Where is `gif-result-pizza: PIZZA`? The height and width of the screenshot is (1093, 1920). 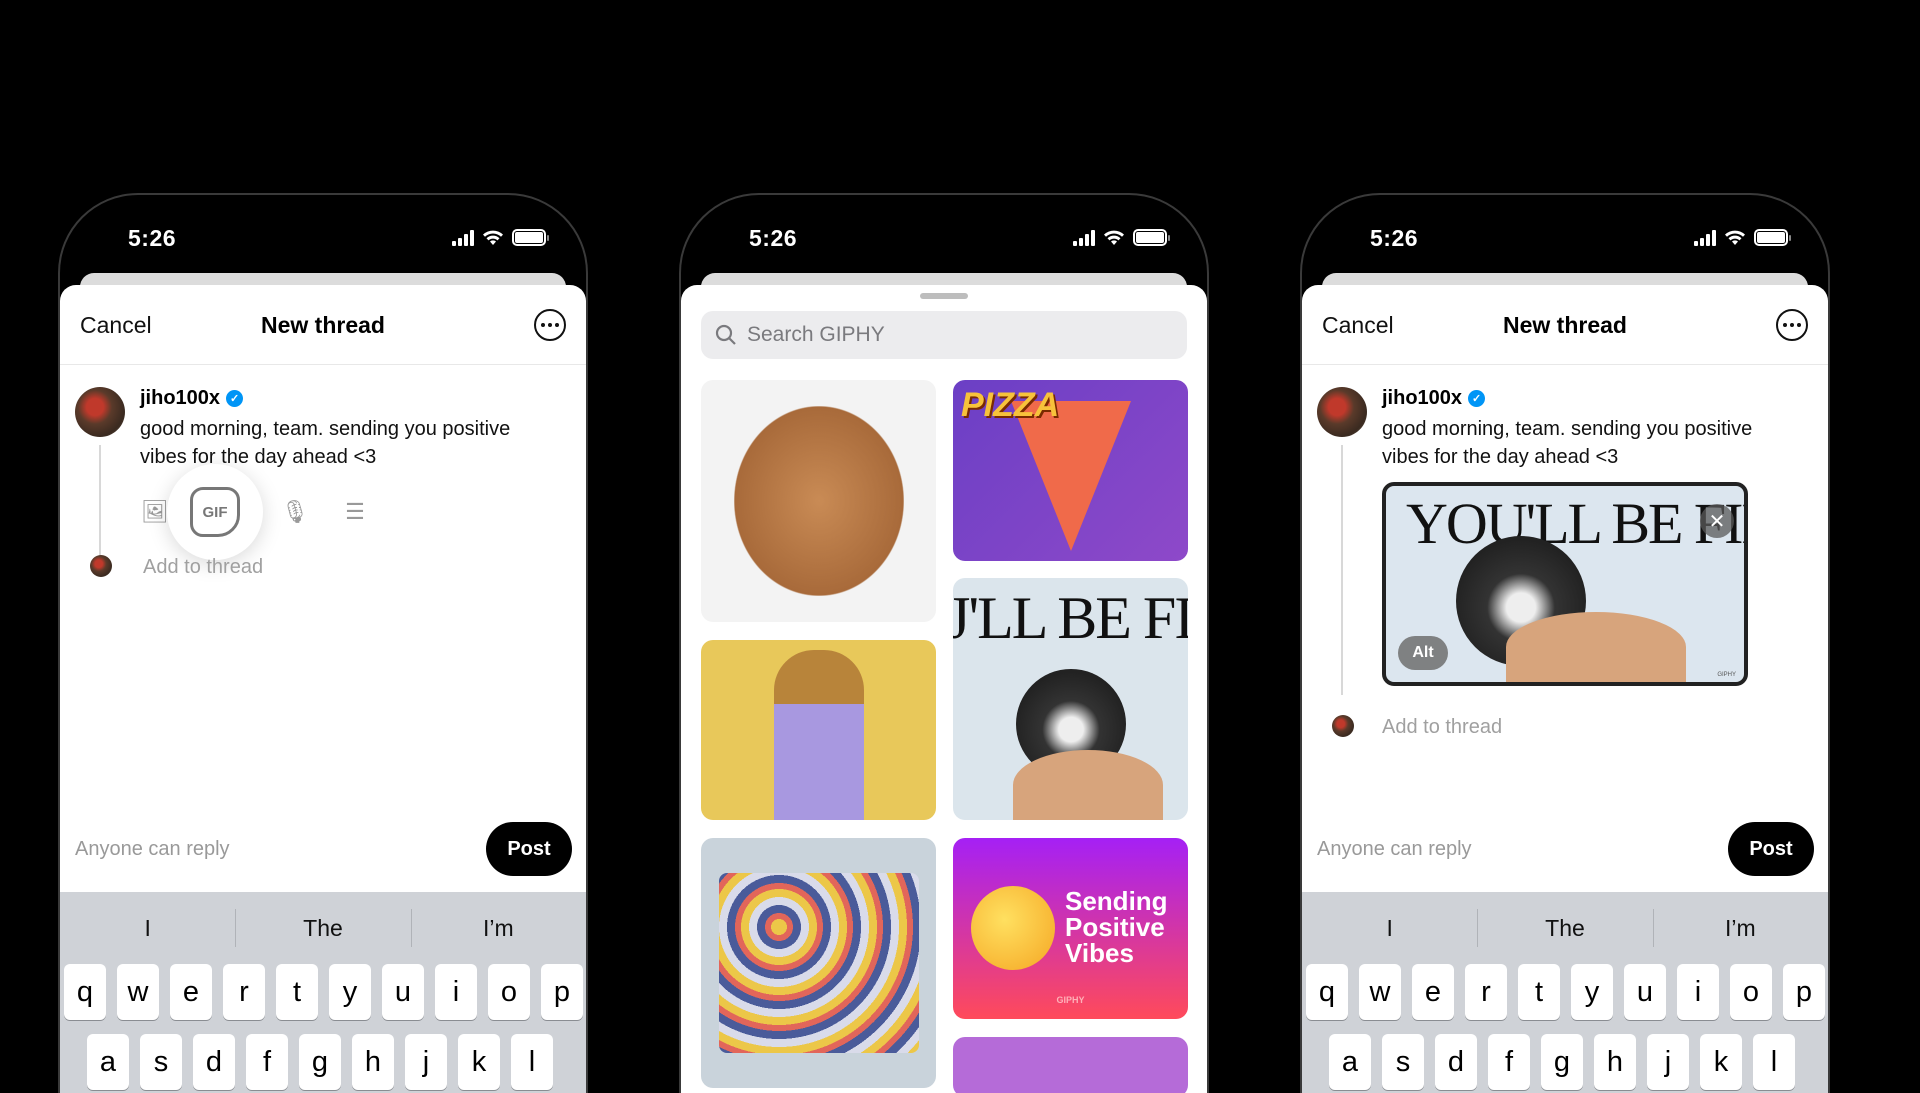 gif-result-pizza: PIZZA is located at coordinates (1070, 470).